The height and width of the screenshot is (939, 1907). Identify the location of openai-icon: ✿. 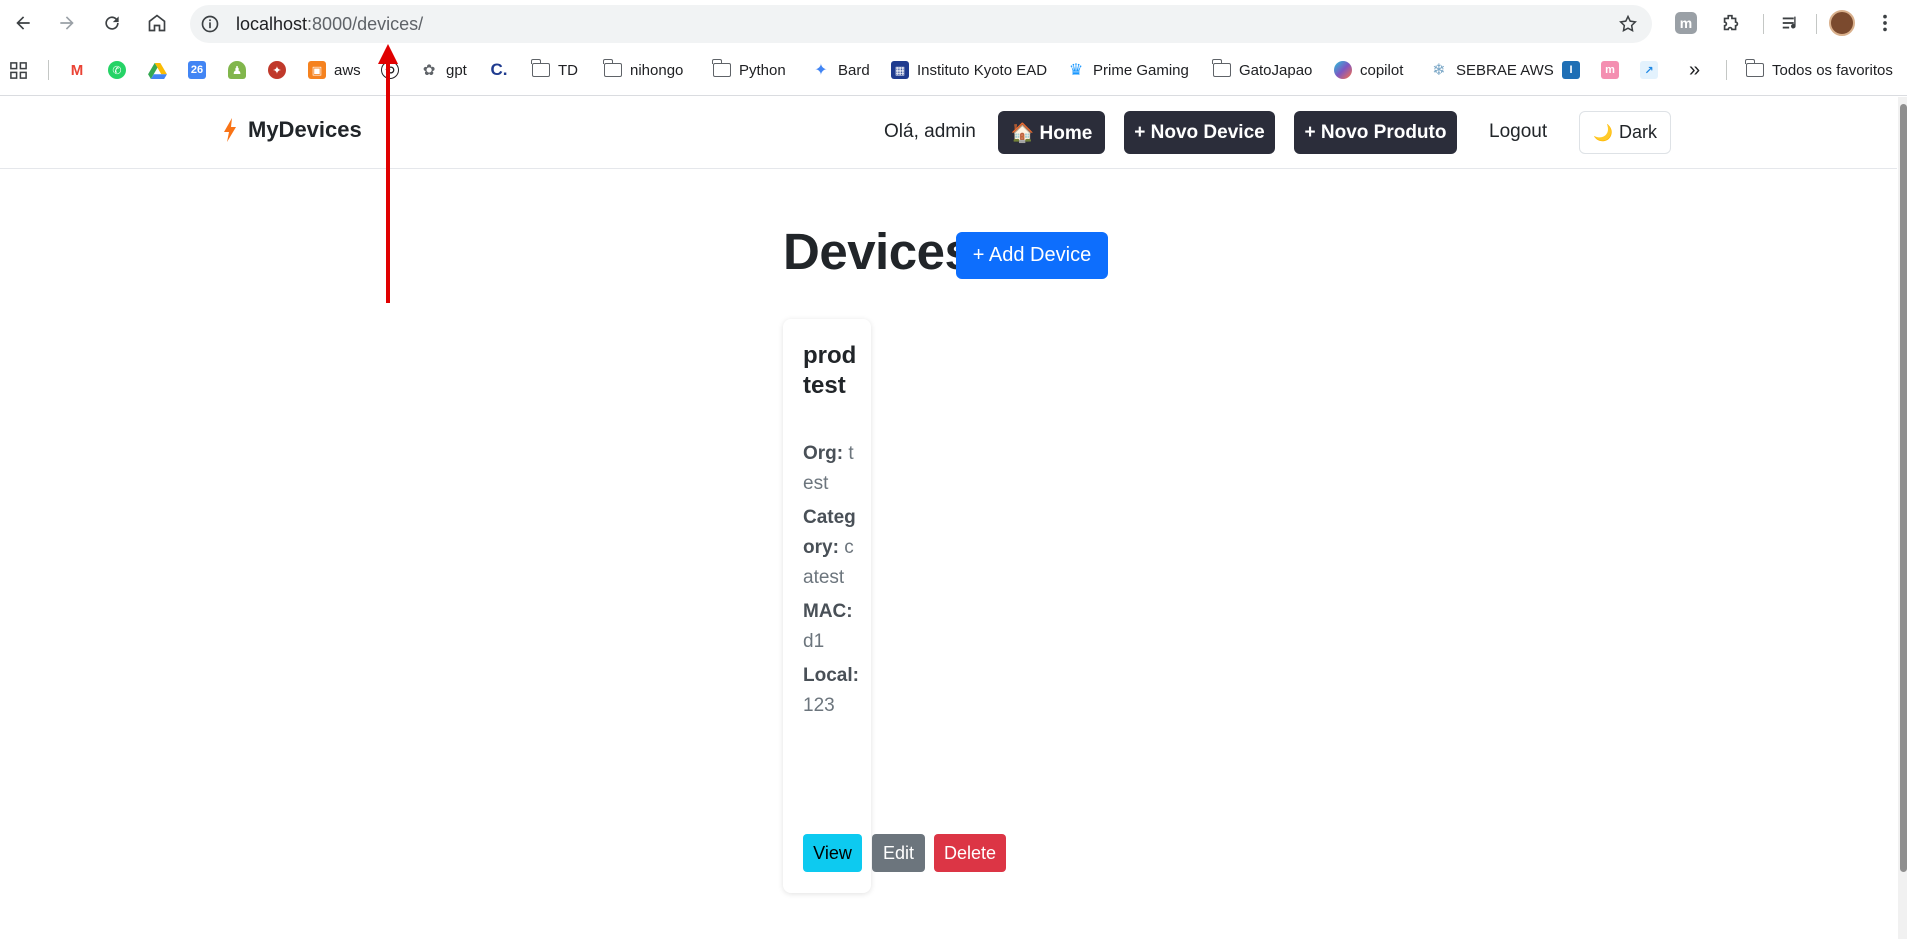
(429, 70).